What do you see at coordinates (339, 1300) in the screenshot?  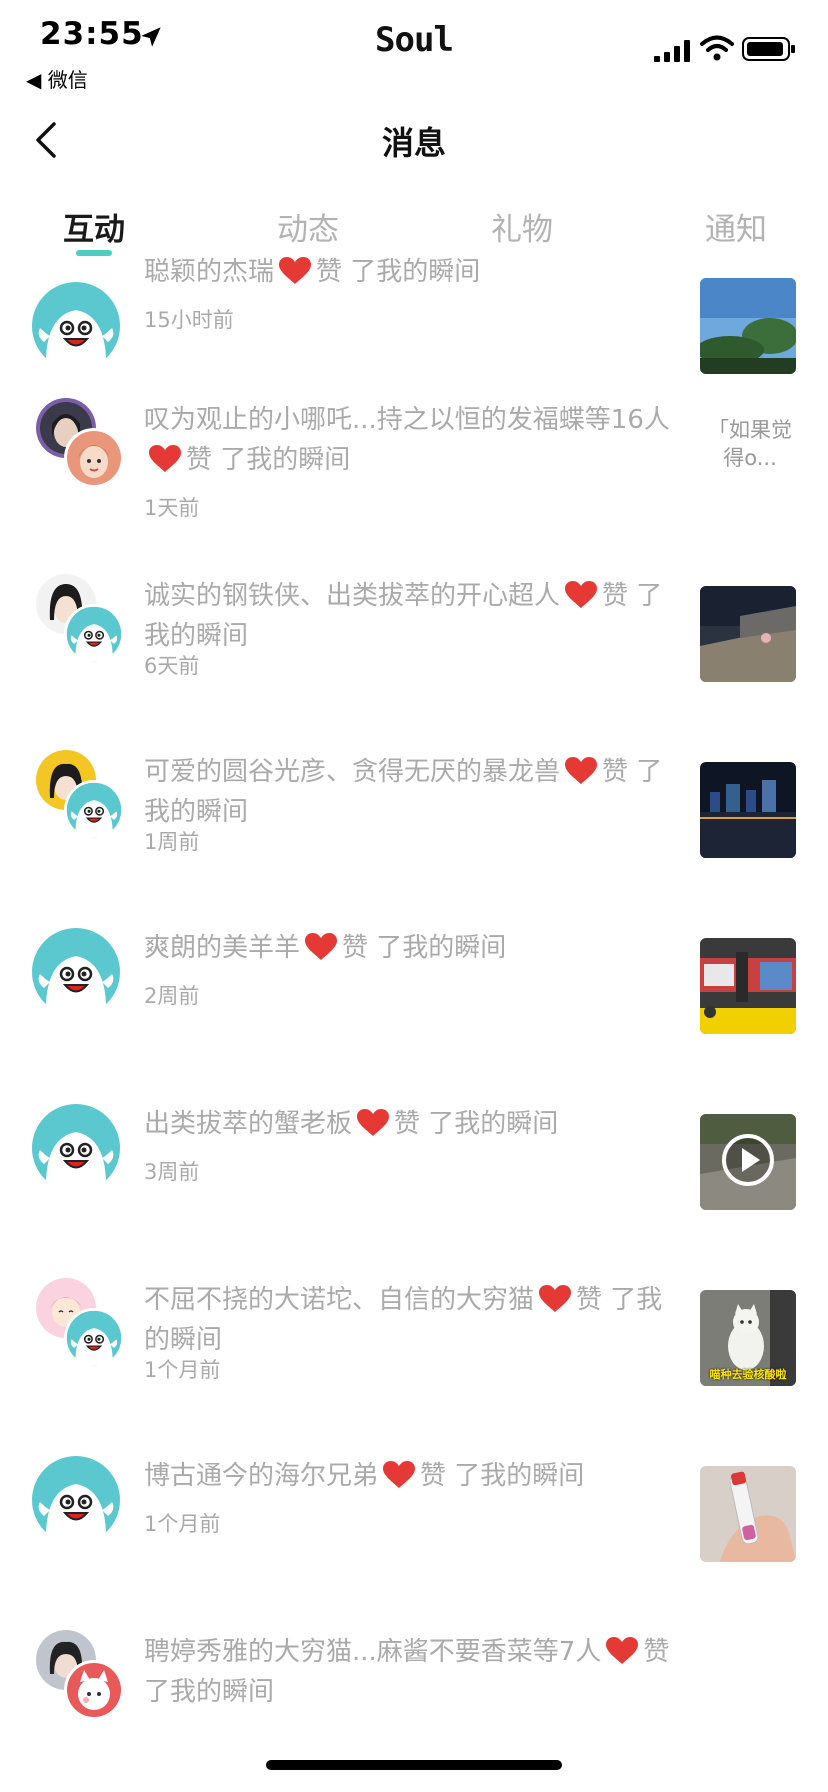 I see `liker-names: 不屈不挠的大诺坨、自信的大穷猫` at bounding box center [339, 1300].